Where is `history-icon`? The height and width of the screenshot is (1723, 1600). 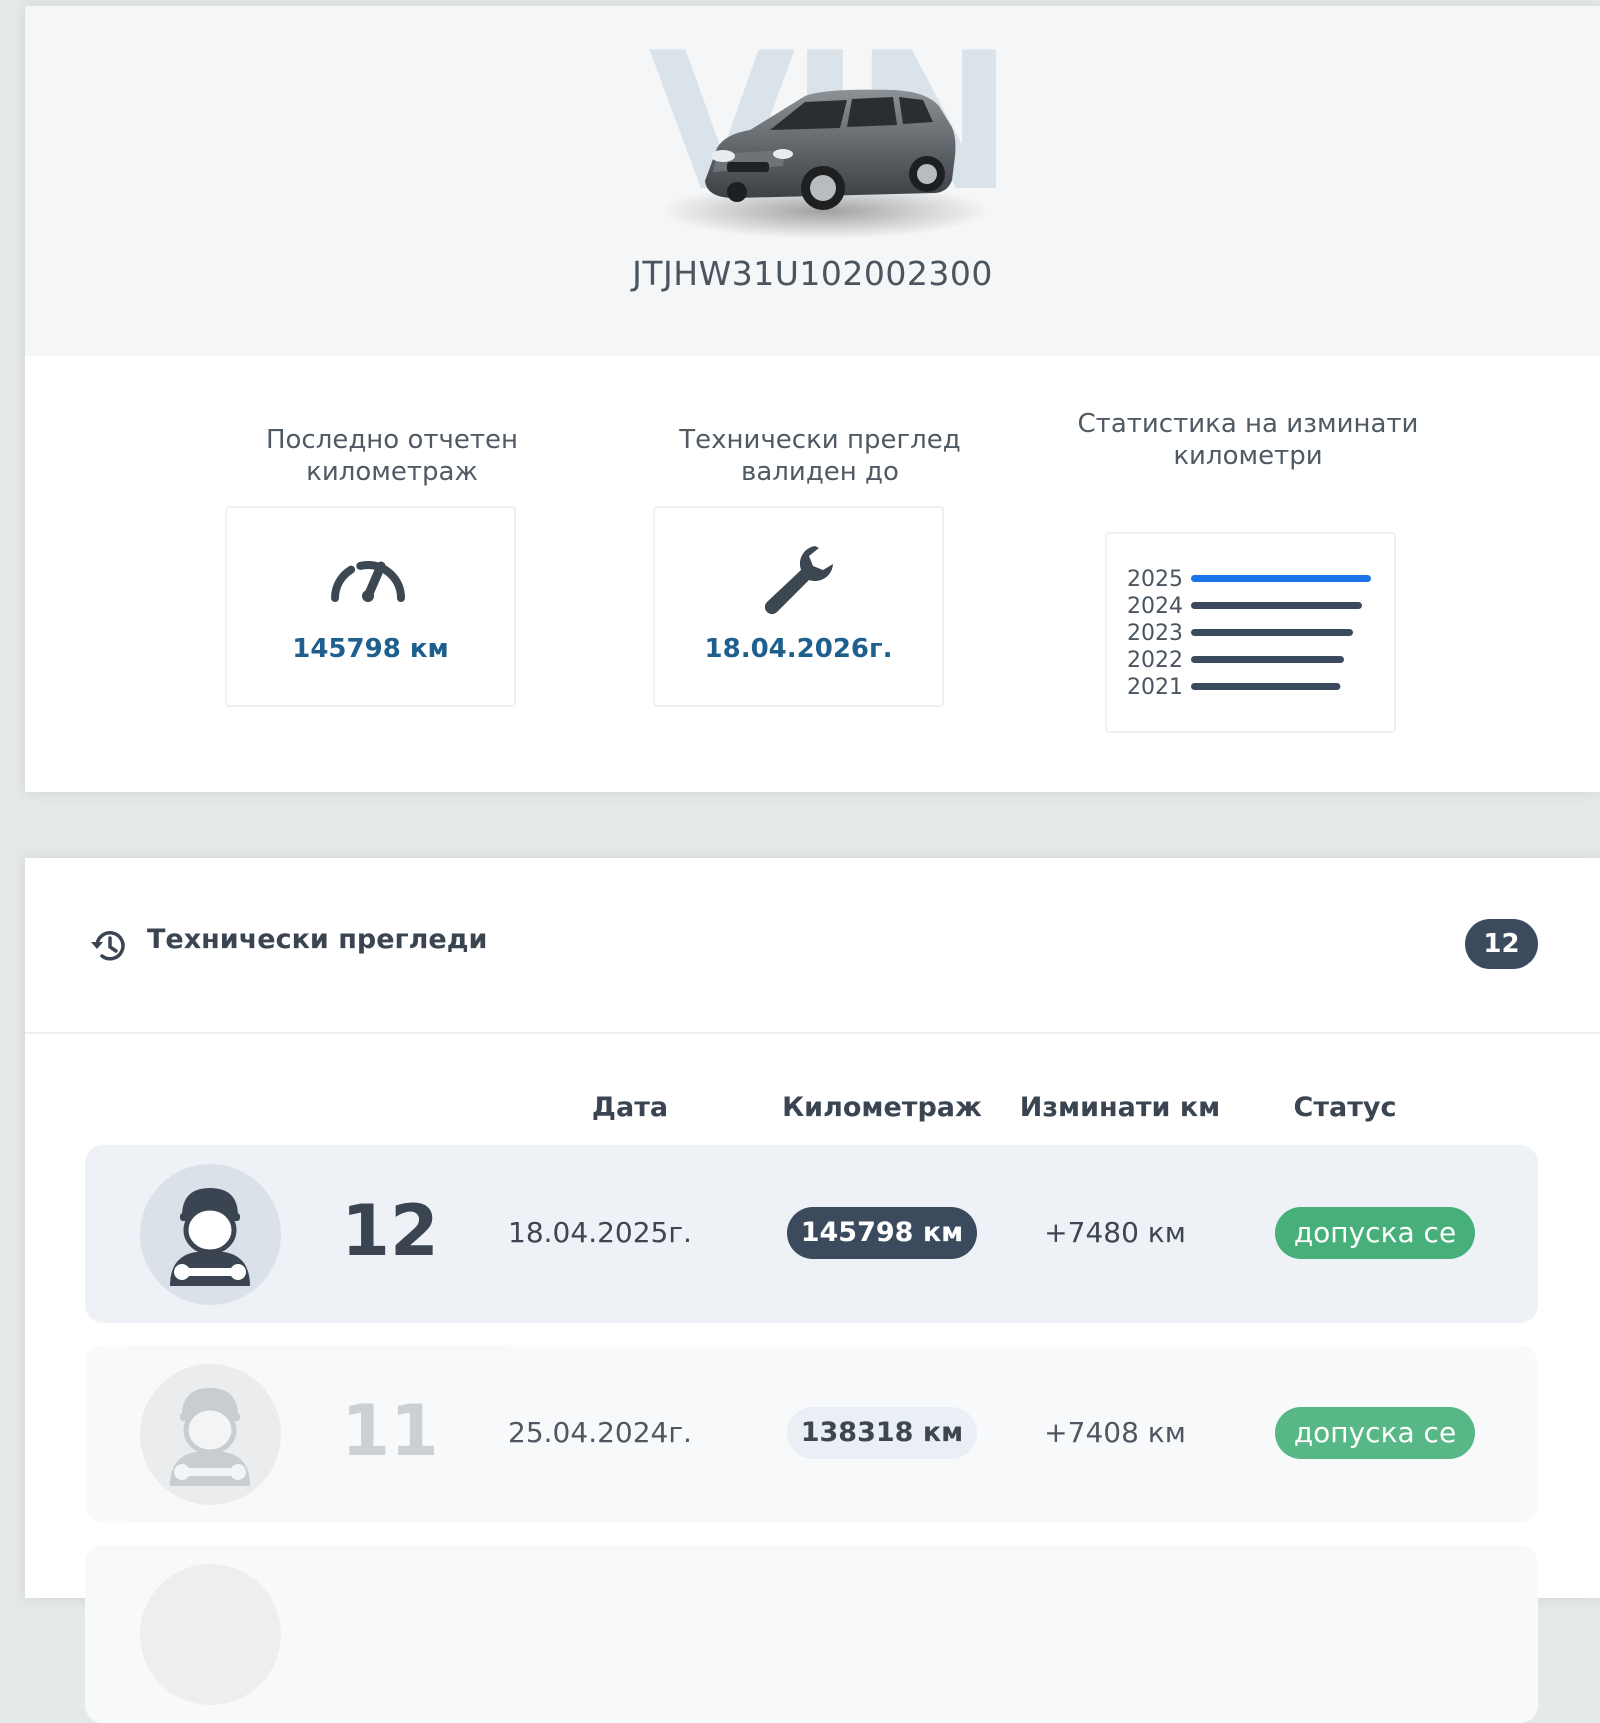 history-icon is located at coordinates (108, 946).